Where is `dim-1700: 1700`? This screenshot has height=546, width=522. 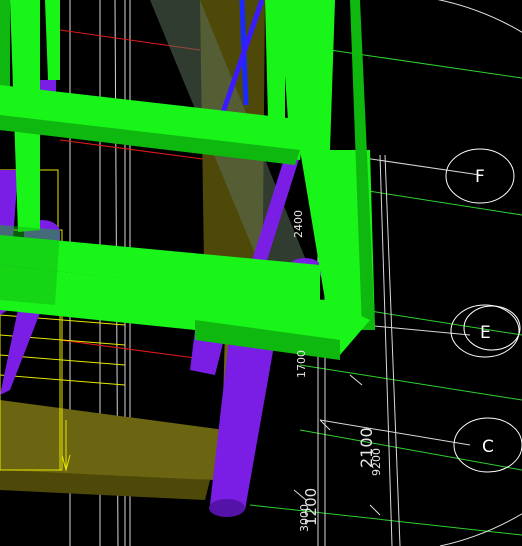
dim-1700: 1700 is located at coordinates (301, 364).